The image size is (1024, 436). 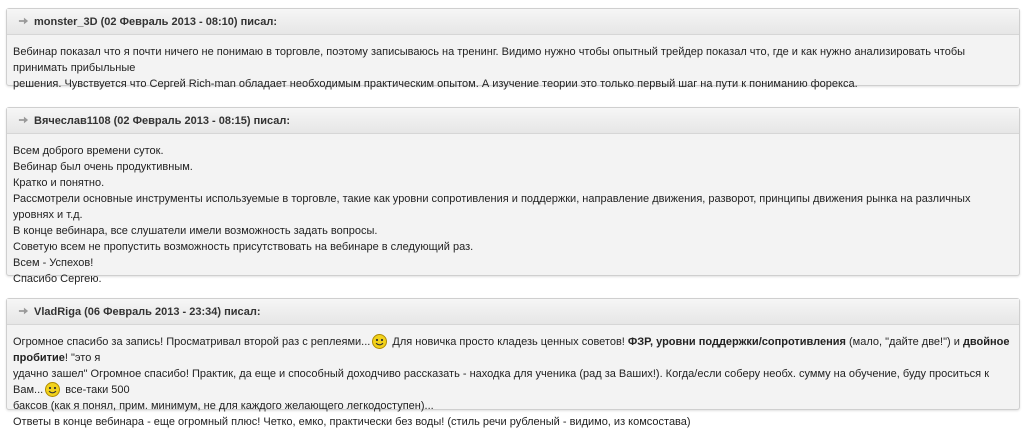 What do you see at coordinates (103, 167) in the screenshot?
I see `quote-line: Вебинар был очень продуктивным.` at bounding box center [103, 167].